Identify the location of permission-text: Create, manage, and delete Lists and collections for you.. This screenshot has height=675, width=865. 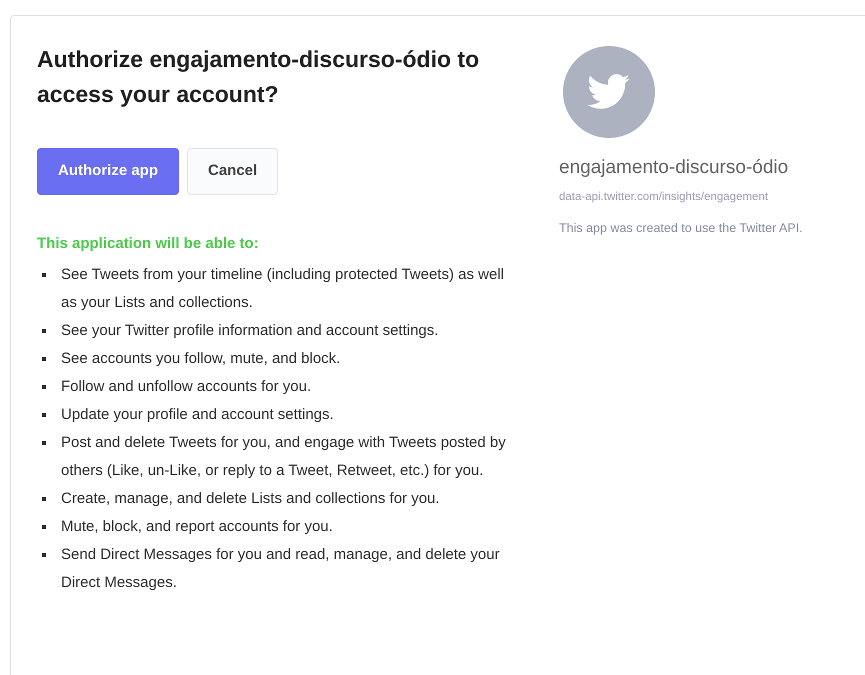
(250, 499).